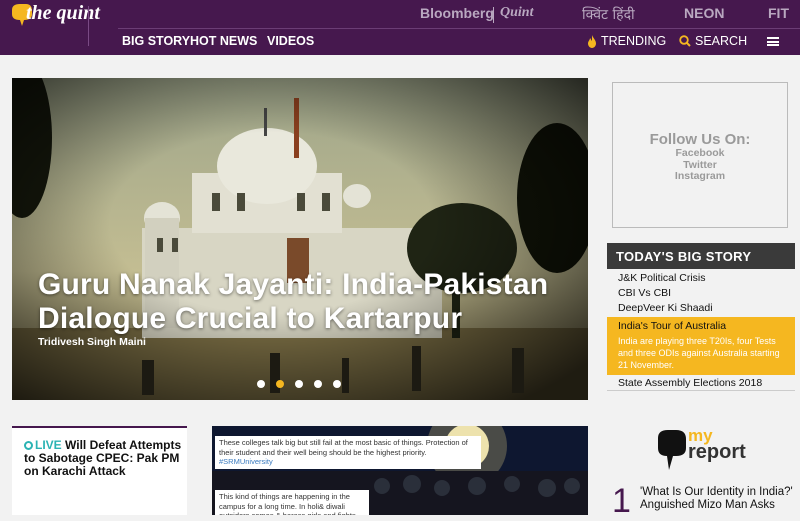  I want to click on fire-icon, so click(592, 41).